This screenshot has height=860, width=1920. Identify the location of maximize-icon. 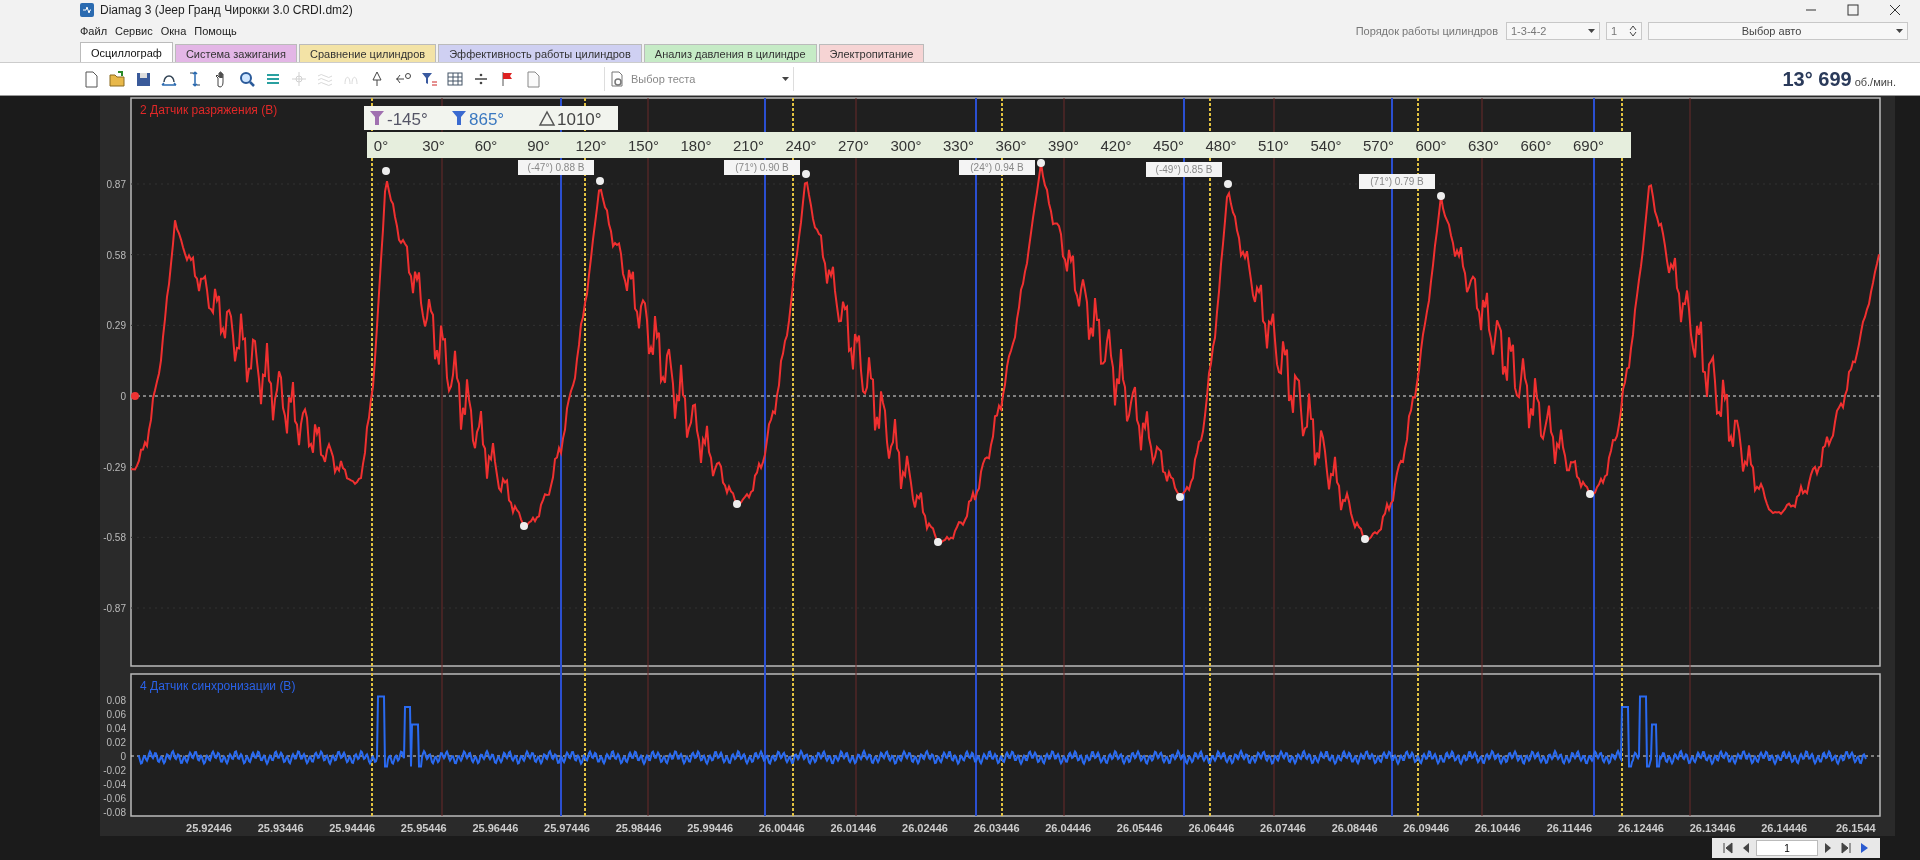
(1853, 10).